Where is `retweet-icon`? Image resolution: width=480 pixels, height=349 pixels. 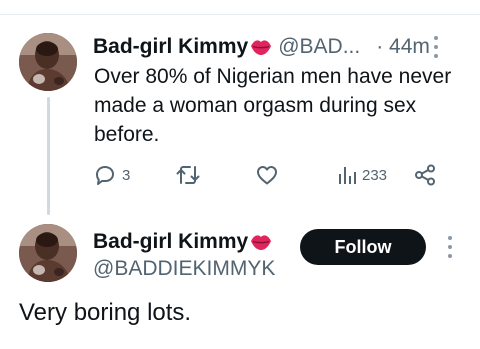
retweet-icon is located at coordinates (188, 175).